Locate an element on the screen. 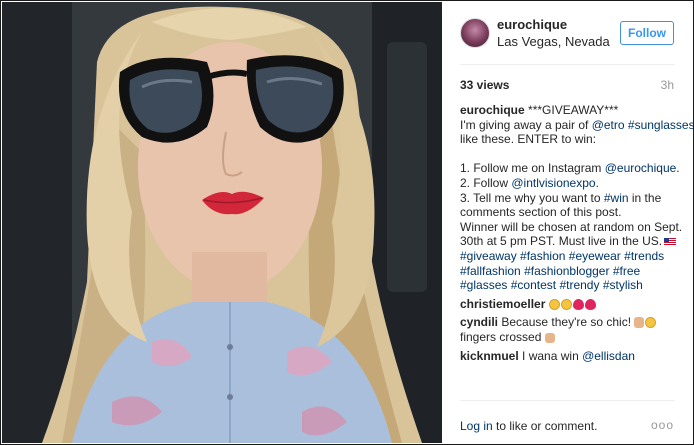 This screenshot has width=694, height=445. caption-text: I'm giving away a pair of is located at coordinates (526, 124).